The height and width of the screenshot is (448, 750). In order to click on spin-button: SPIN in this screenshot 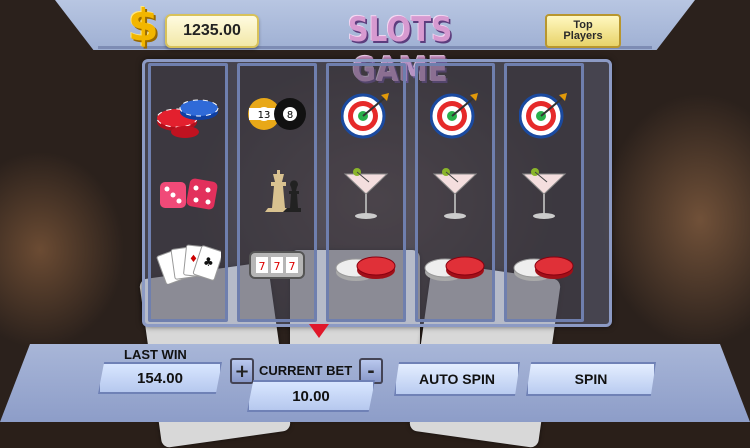, I will do `click(591, 379)`.